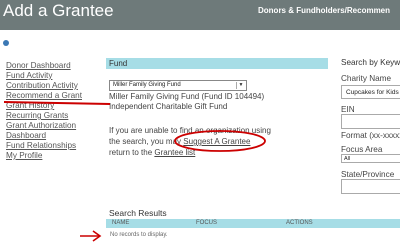  I want to click on arrowhead-icon, so click(97, 236).